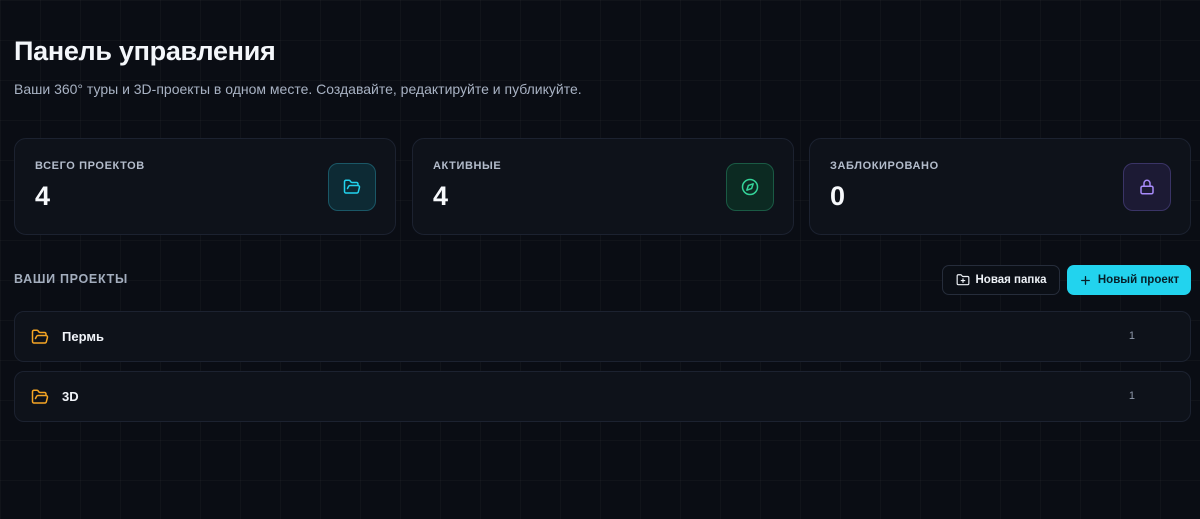 The image size is (1200, 519). Describe the element at coordinates (1011, 280) in the screenshot. I see `new-folder-label: Новая папка` at that location.